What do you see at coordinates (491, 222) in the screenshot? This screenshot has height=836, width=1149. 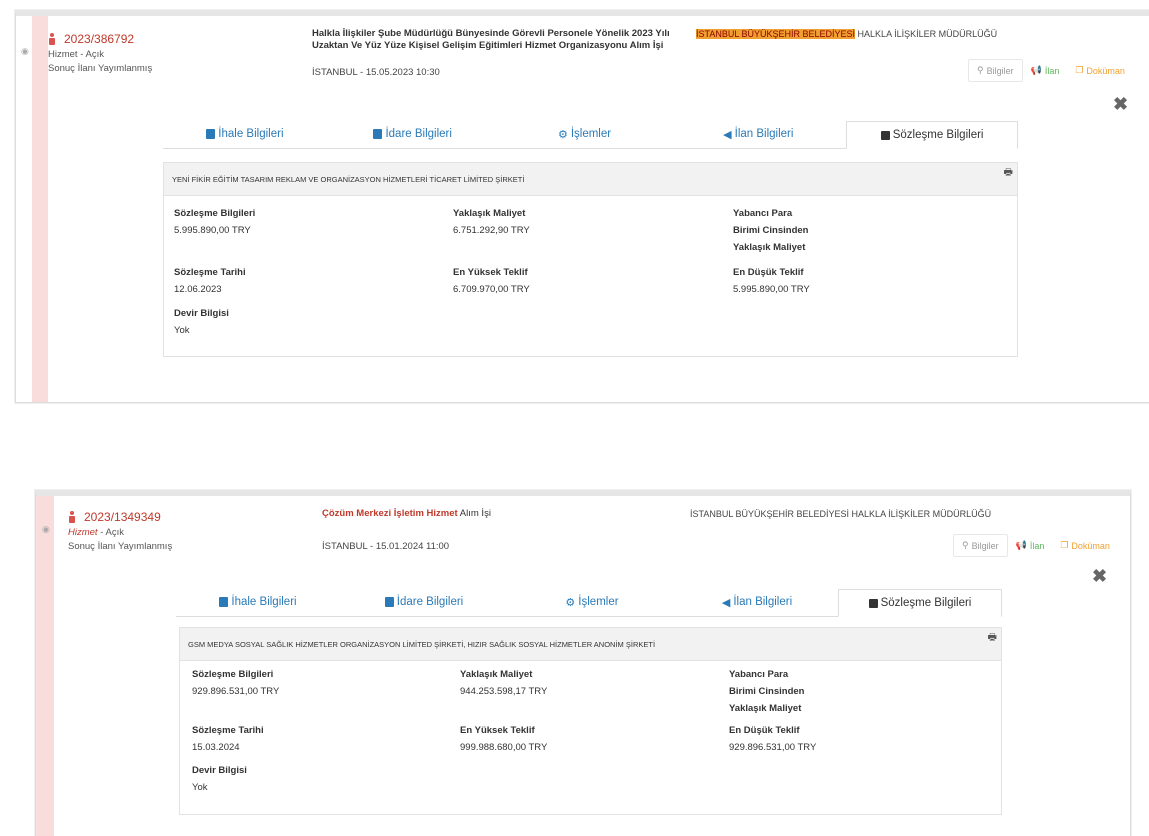 I see `approx-cost: Yaklaşık Maliyet 6.751.292,90 TRY` at bounding box center [491, 222].